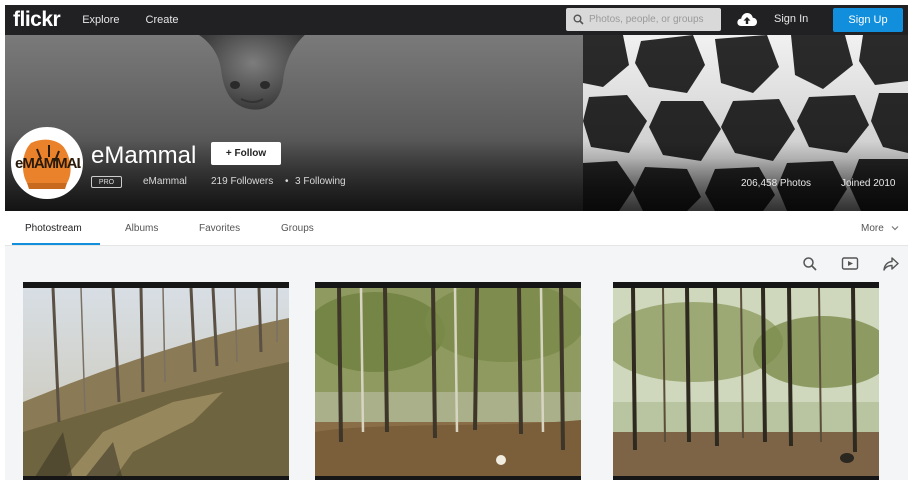  Describe the element at coordinates (456, 20) in the screenshot. I see `top-nav: flickr Explore Create Sign In Sign Up` at that location.